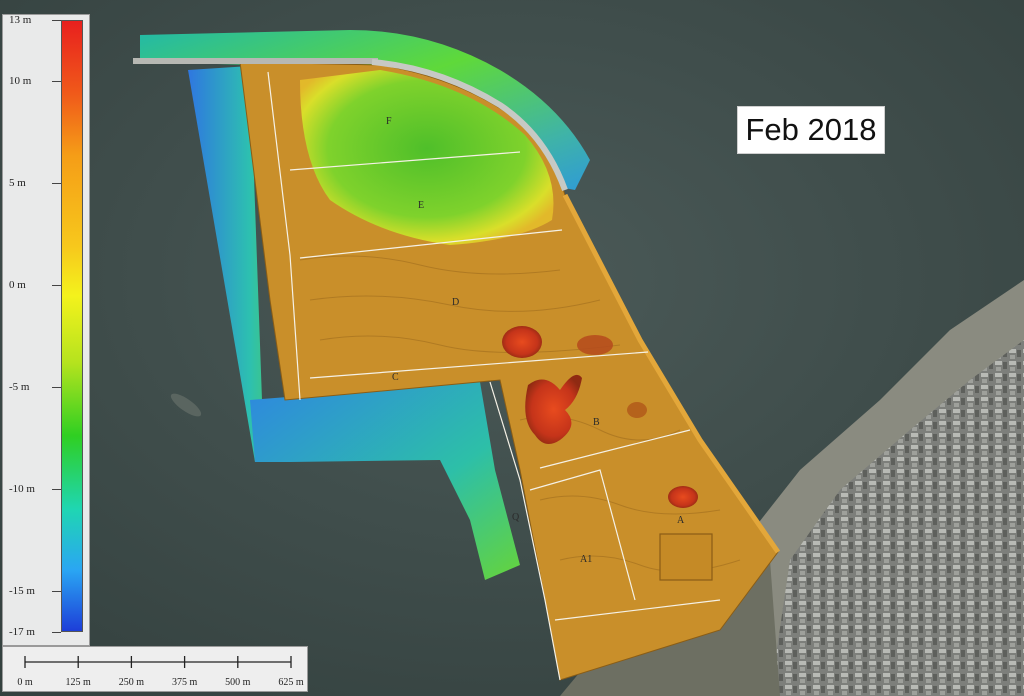 This screenshot has width=1024, height=696. I want to click on scale-label: 375 m, so click(184, 682).